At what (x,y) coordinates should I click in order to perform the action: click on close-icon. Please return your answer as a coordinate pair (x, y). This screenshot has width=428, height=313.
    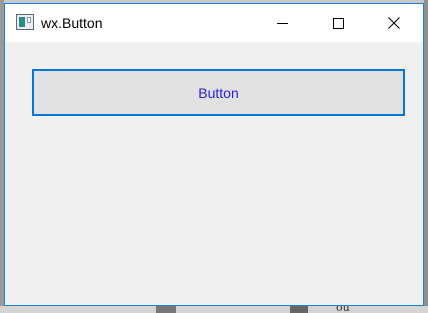
    Looking at the image, I should click on (394, 23).